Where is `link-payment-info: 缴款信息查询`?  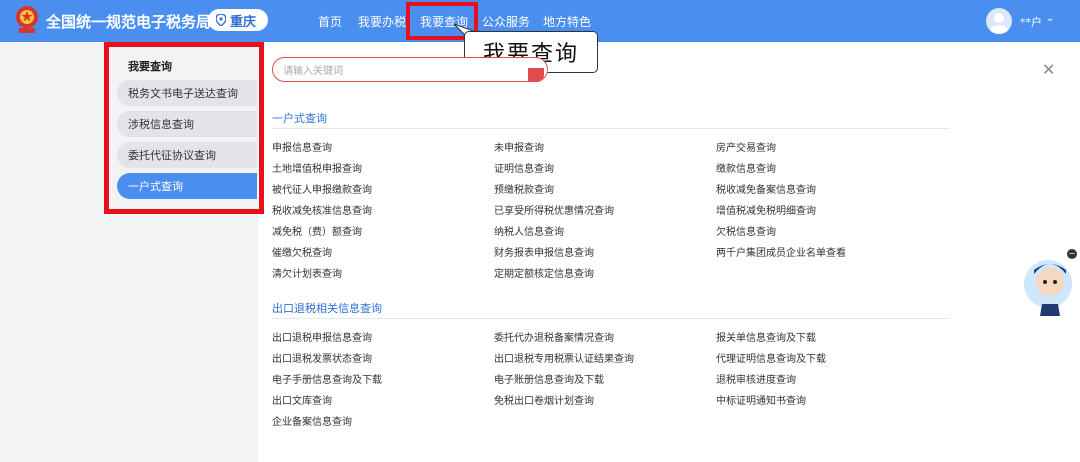 link-payment-info: 缴款信息查询 is located at coordinates (746, 167).